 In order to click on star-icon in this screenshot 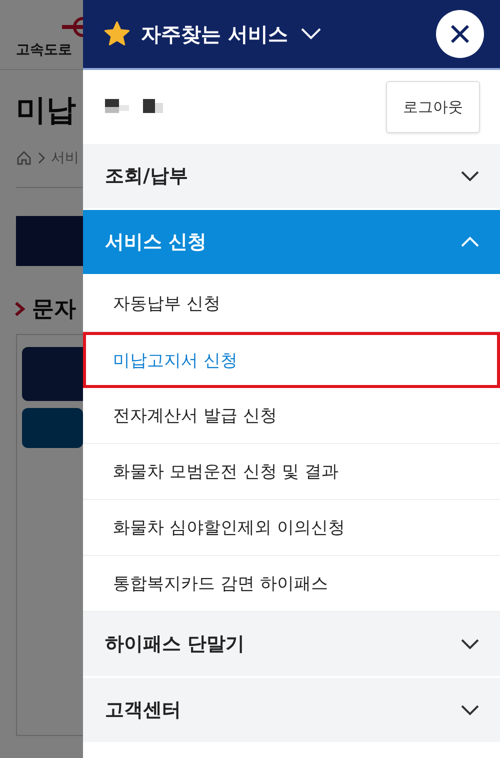, I will do `click(117, 34)`.